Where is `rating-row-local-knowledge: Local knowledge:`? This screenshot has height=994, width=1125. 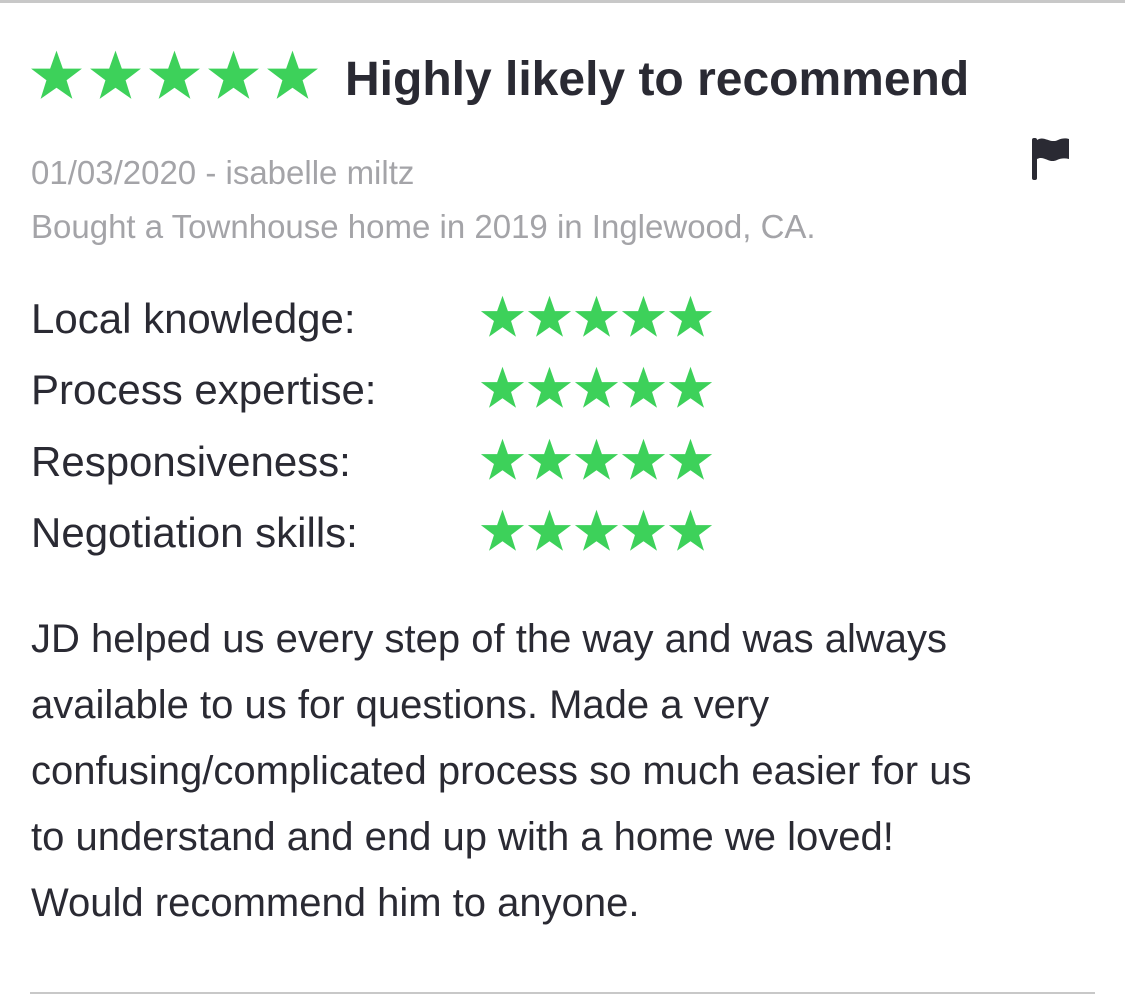 rating-row-local-knowledge: Local knowledge: is located at coordinates (381, 319).